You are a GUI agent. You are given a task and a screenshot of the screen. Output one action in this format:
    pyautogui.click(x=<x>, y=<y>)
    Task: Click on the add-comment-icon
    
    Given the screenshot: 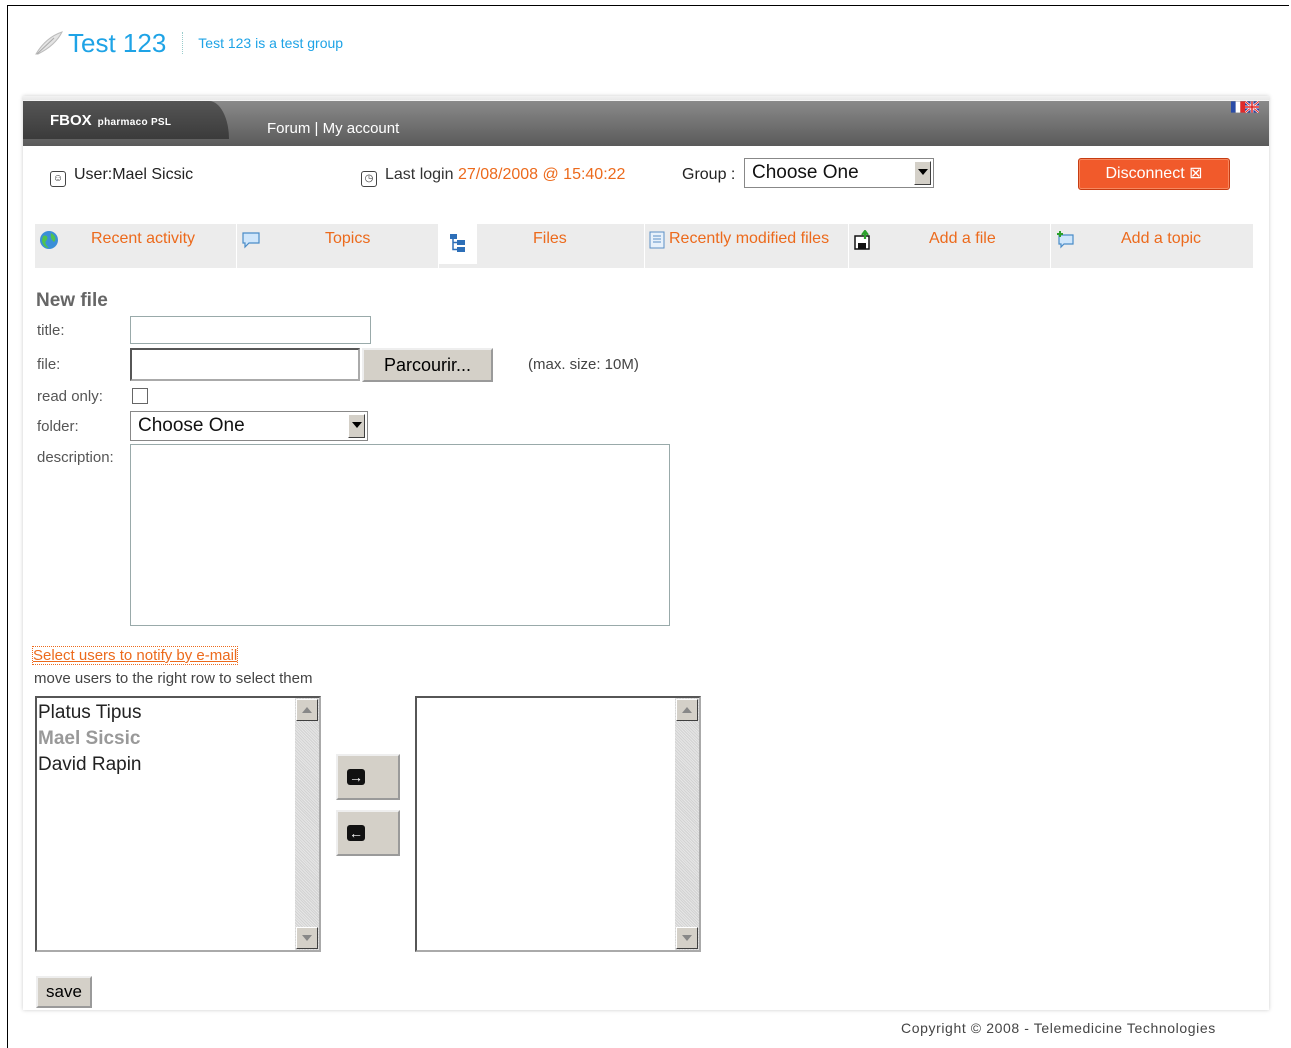 What is the action you would take?
    pyautogui.click(x=1065, y=240)
    